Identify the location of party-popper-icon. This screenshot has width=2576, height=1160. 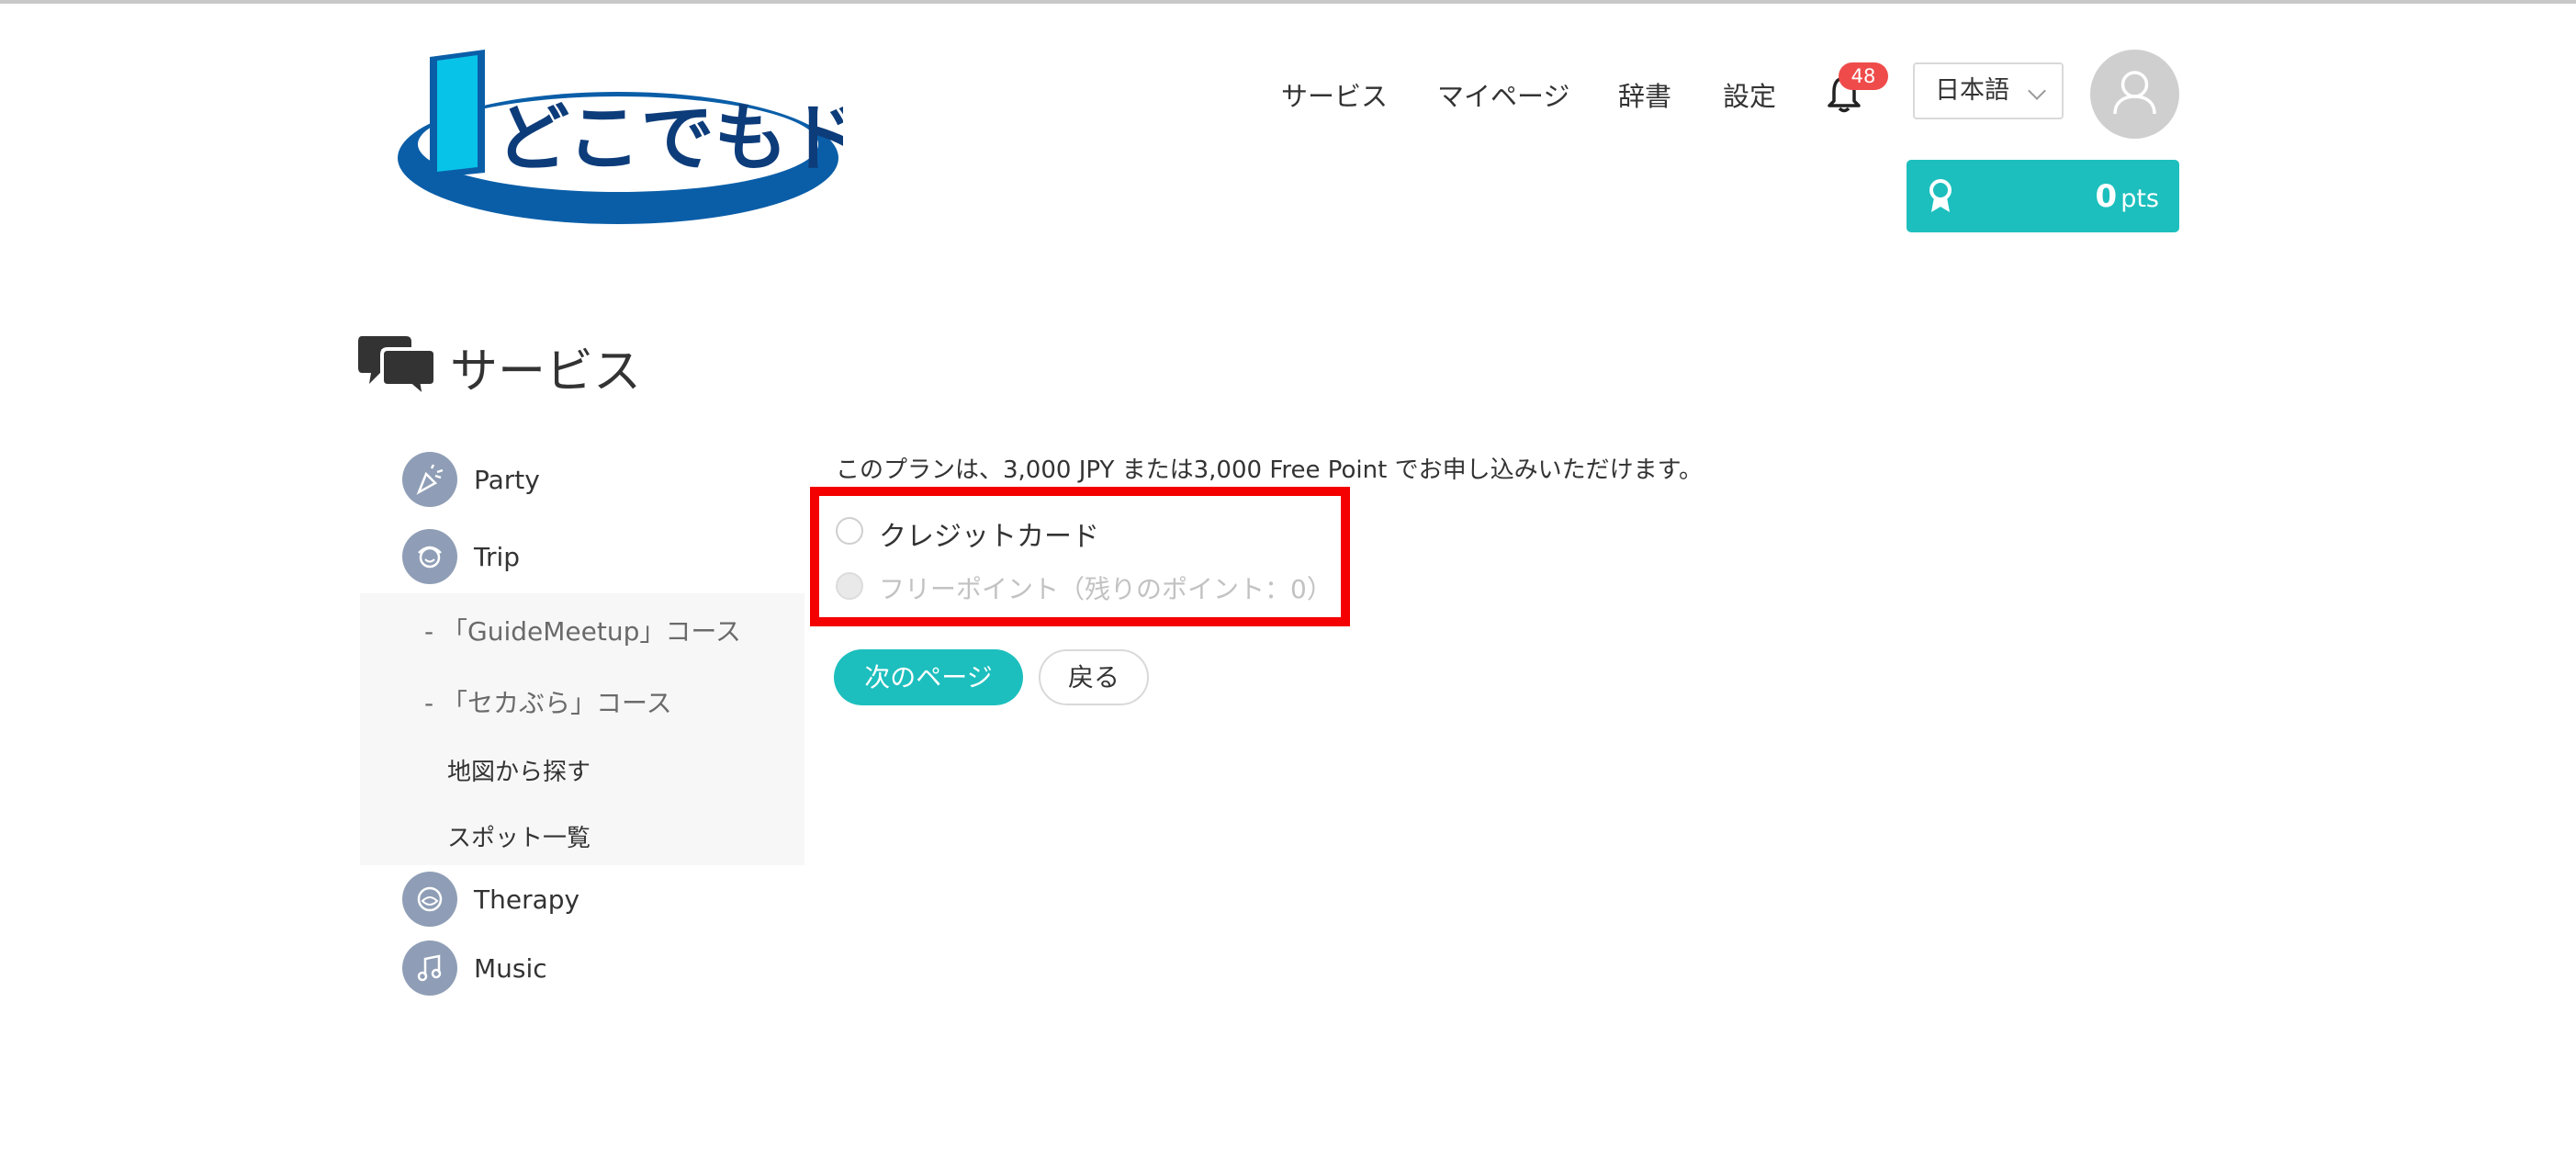
(429, 479).